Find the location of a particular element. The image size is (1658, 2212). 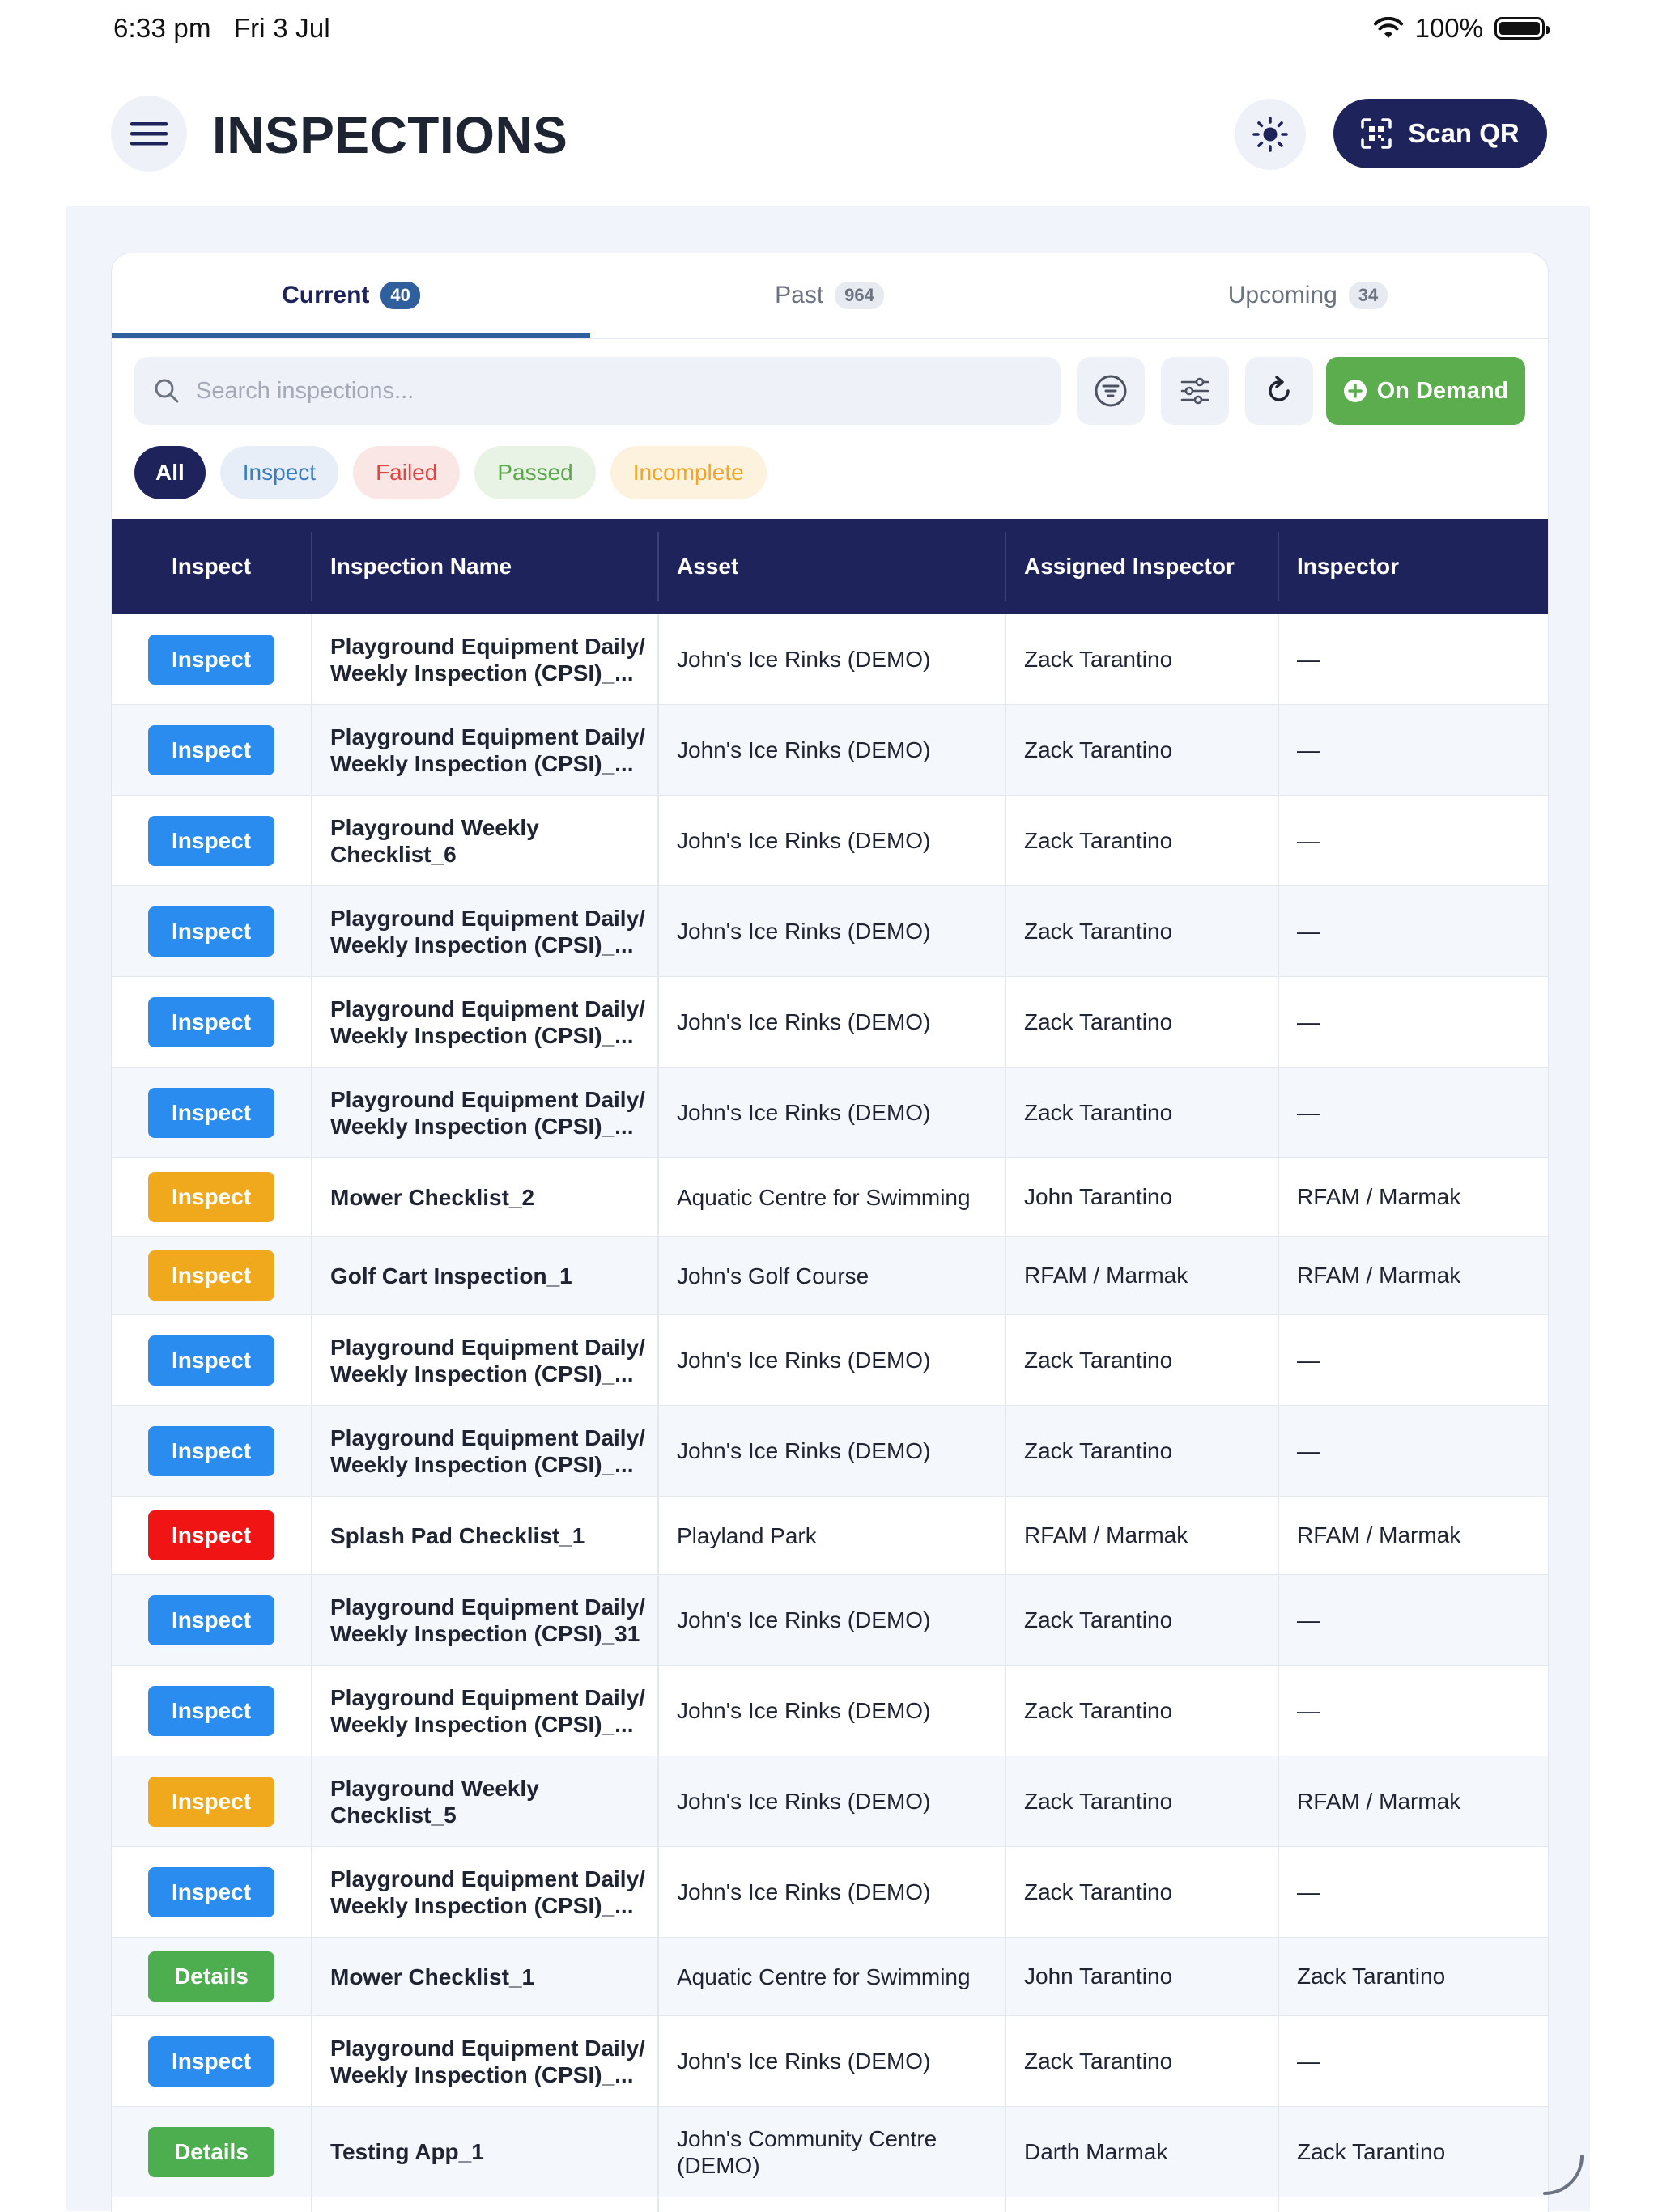

qr-scan-icon is located at coordinates (1376, 133).